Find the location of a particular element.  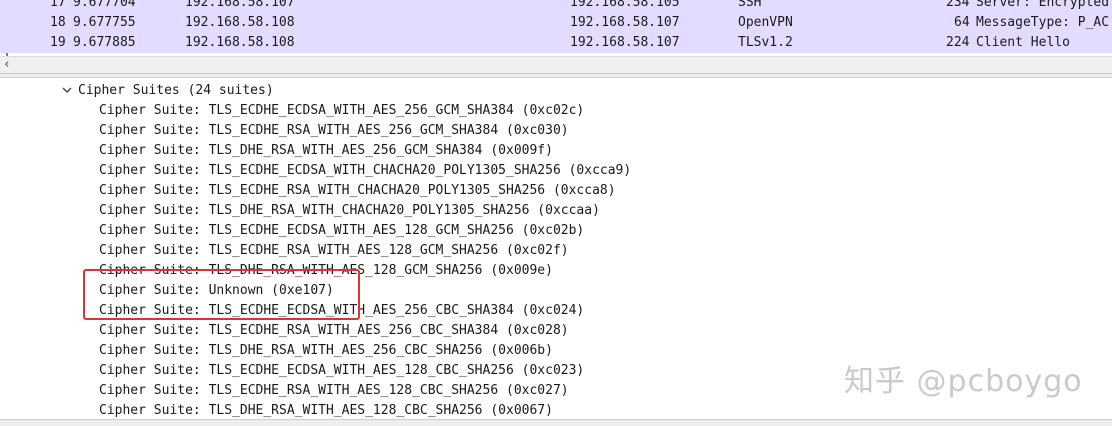

packet-time: 9.677704 is located at coordinates (104, 5).